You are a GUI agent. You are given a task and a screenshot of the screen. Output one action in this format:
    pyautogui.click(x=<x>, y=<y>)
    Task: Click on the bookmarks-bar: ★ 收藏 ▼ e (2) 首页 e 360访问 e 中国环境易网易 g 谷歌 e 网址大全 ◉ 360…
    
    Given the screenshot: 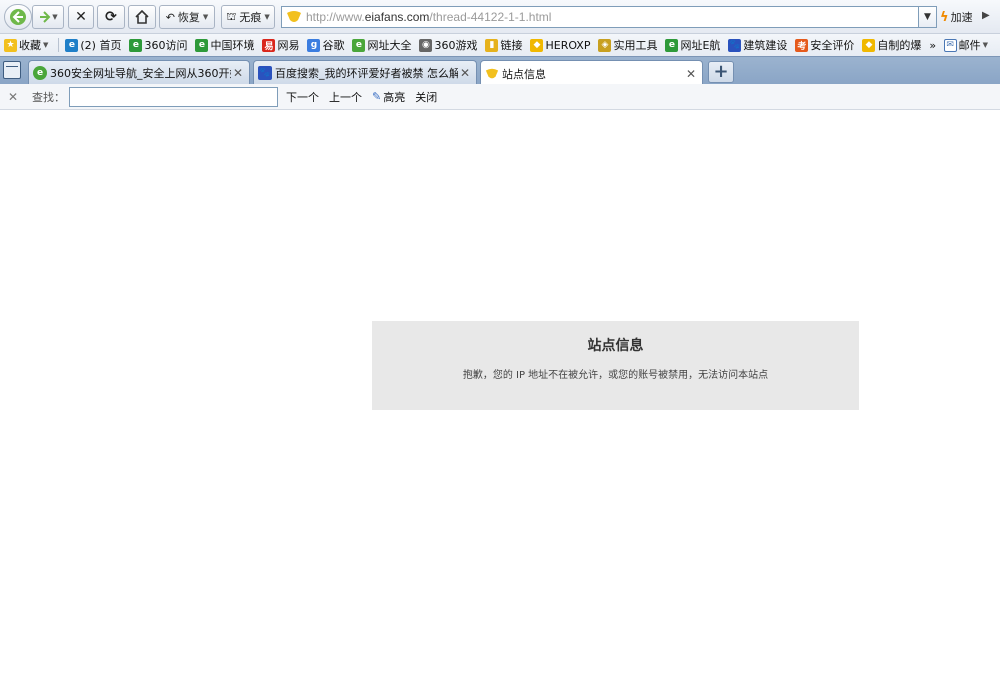 What is the action you would take?
    pyautogui.click(x=500, y=45)
    